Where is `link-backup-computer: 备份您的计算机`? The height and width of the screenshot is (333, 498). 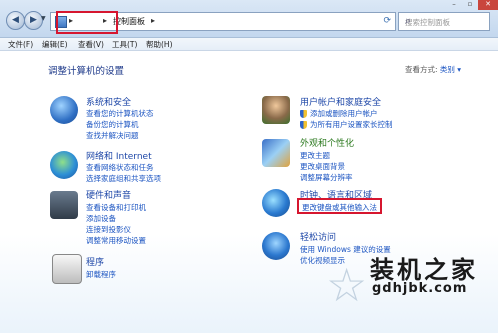
link-backup-computer: 备份您的计算机 is located at coordinates (112, 124).